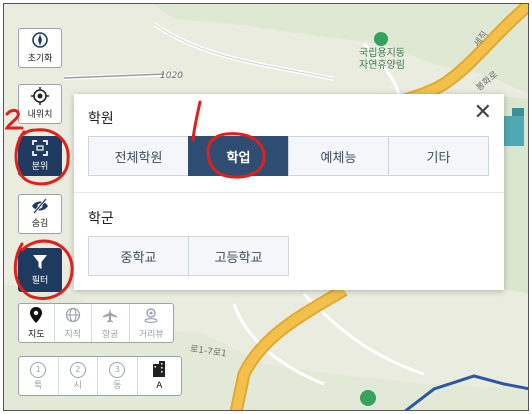 Image resolution: width=532 pixels, height=414 pixels. What do you see at coordinates (110, 317) in the screenshot?
I see `airplane-icon` at bounding box center [110, 317].